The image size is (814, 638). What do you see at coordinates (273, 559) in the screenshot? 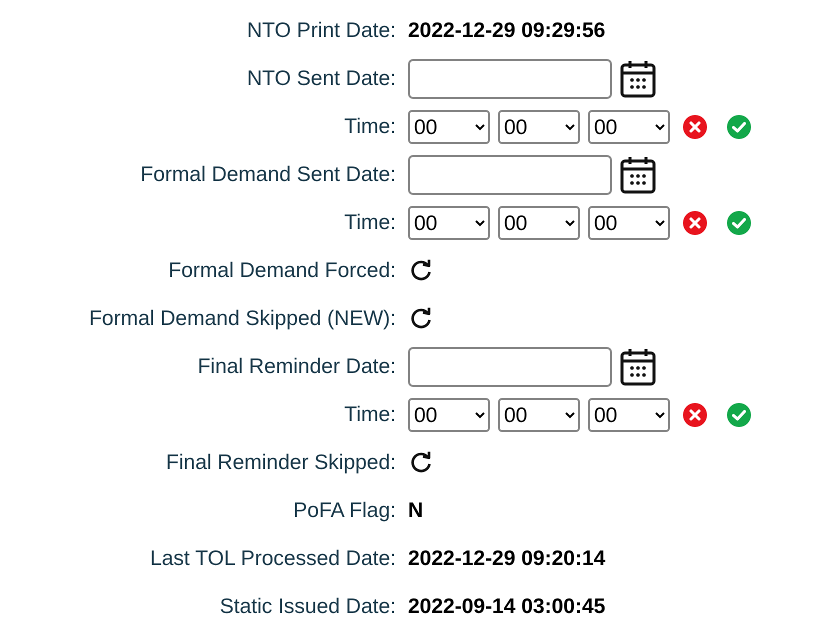
I see `field-label: Last TOL Processed Date:` at bounding box center [273, 559].